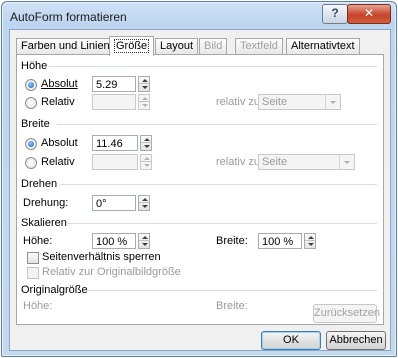 Image resolution: width=398 pixels, height=358 pixels. I want to click on reset-button: Zurücksetzen, so click(346, 313).